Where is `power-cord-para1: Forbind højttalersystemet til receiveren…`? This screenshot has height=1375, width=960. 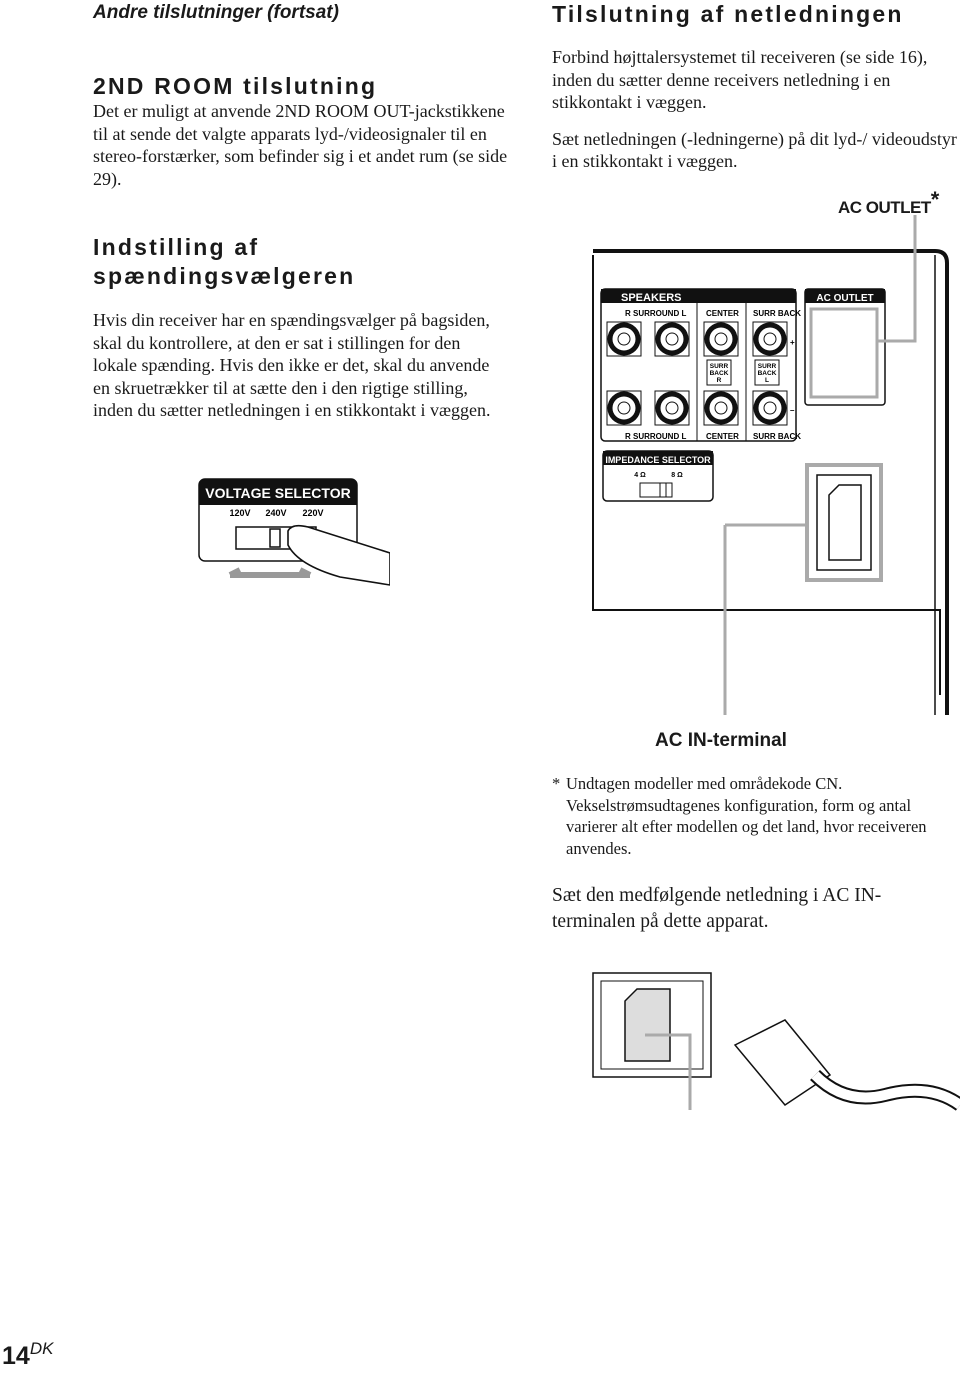
power-cord-para1: Forbind højttalersystemet til receiveren… is located at coordinates (740, 80).